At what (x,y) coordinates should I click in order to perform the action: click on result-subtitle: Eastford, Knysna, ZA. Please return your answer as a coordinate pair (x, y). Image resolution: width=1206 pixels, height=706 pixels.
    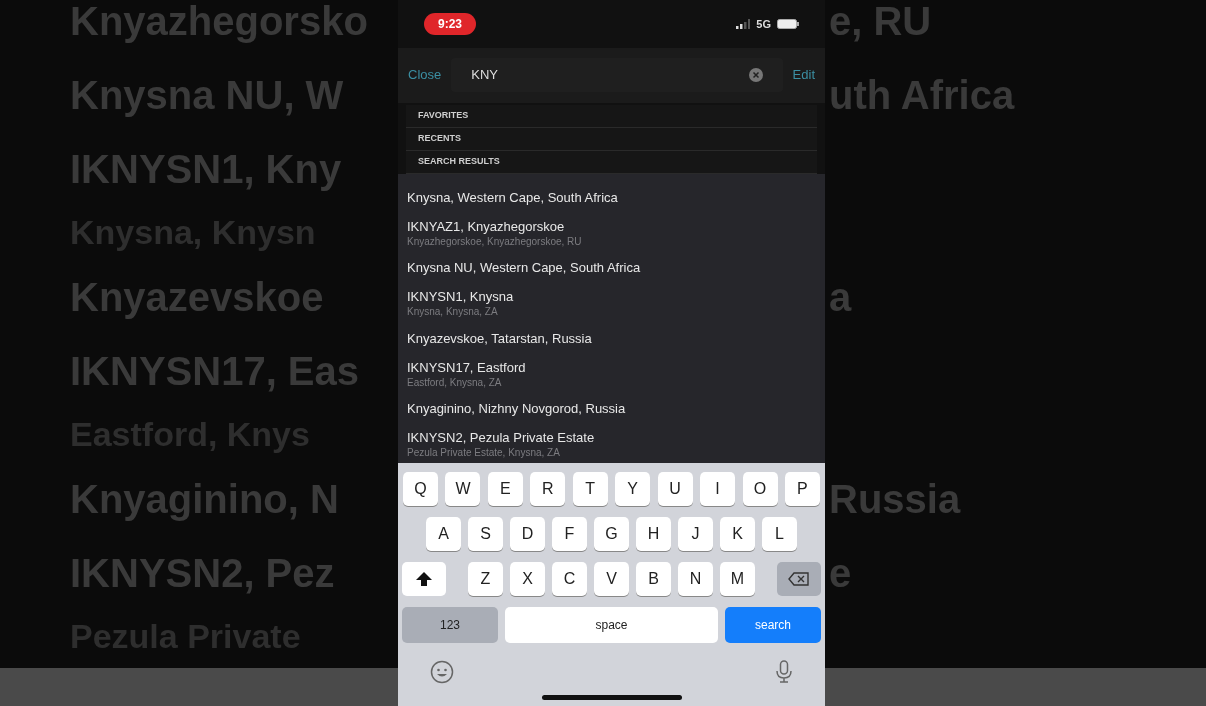
    Looking at the image, I should click on (455, 382).